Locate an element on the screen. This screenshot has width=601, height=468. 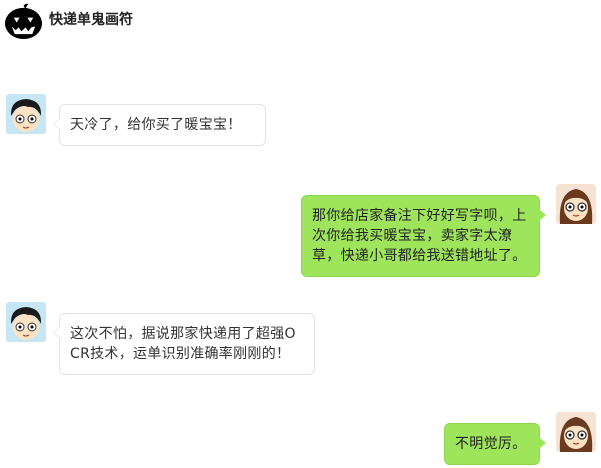
pumpkin-icon is located at coordinates (23, 21).